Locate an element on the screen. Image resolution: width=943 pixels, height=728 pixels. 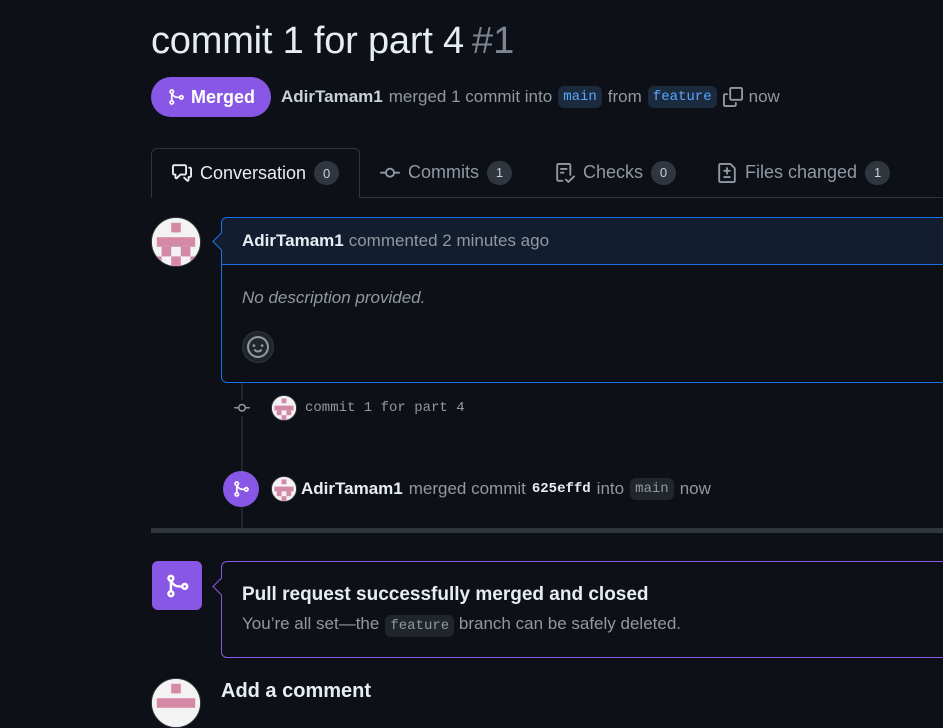
tab-checks-label: Checks is located at coordinates (613, 172).